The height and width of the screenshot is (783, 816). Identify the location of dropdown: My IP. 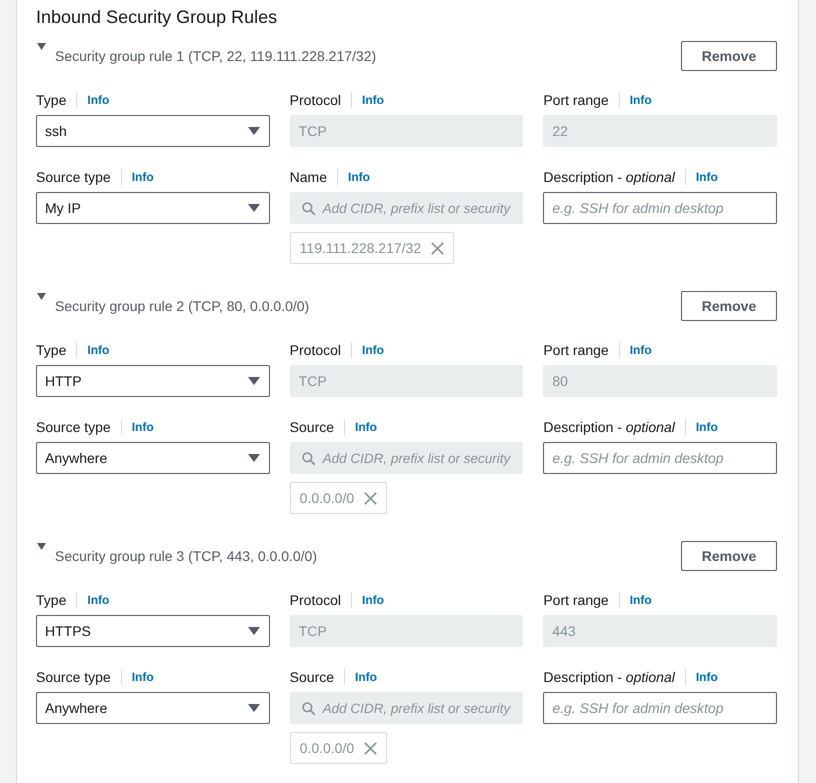
(153, 208).